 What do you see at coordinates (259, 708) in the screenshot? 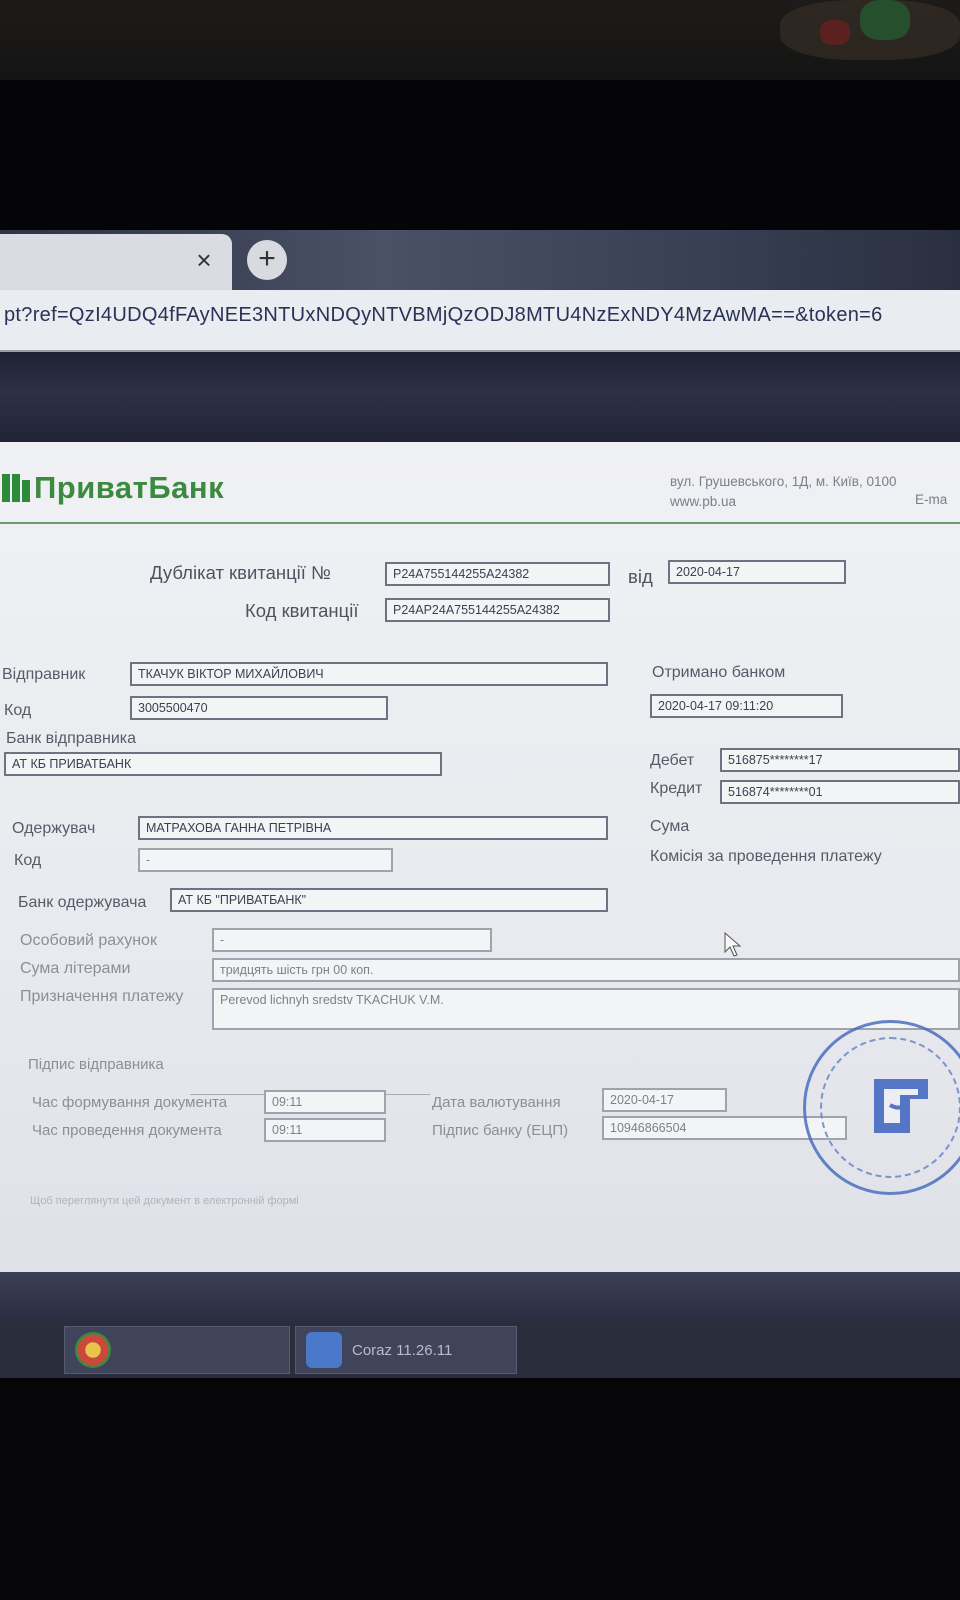
I see `sender-code-field: 3005500470` at bounding box center [259, 708].